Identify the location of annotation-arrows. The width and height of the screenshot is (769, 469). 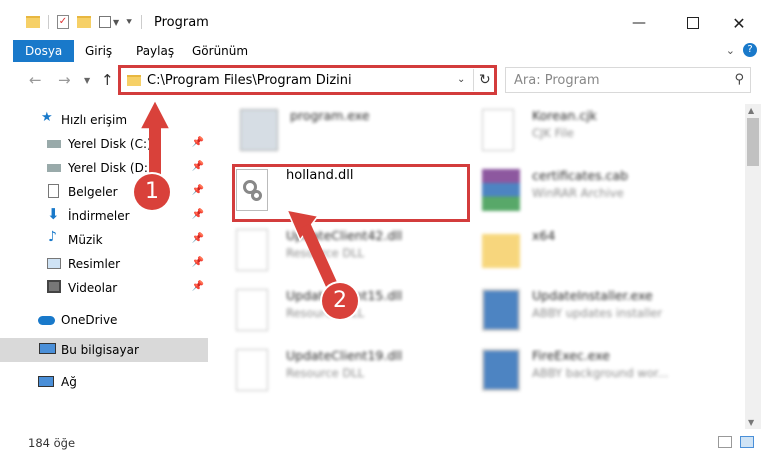
(239, 195).